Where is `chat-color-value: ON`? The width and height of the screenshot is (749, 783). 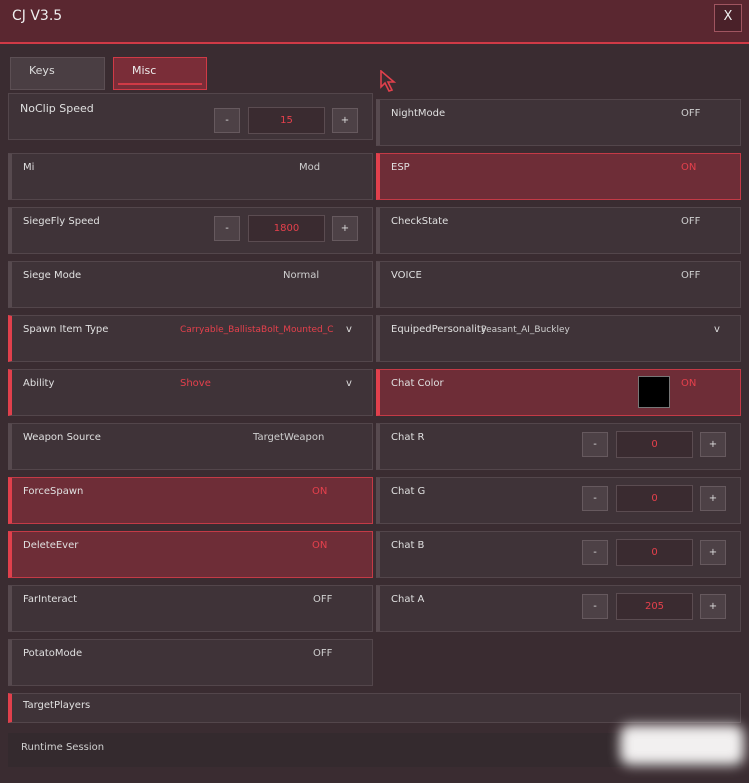 chat-color-value: ON is located at coordinates (689, 383).